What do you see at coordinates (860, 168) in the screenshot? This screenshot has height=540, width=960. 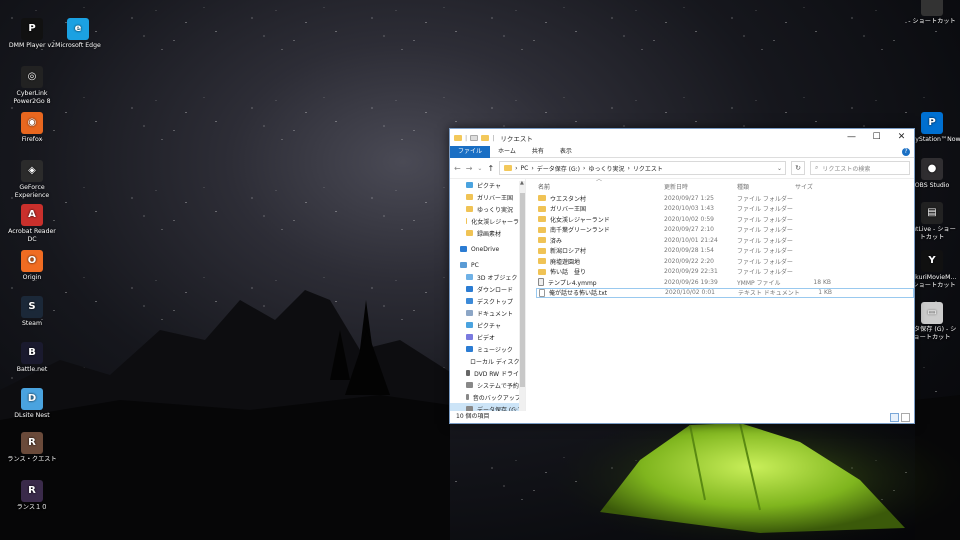 I see `search-box: ⌕ リクエストの検索` at bounding box center [860, 168].